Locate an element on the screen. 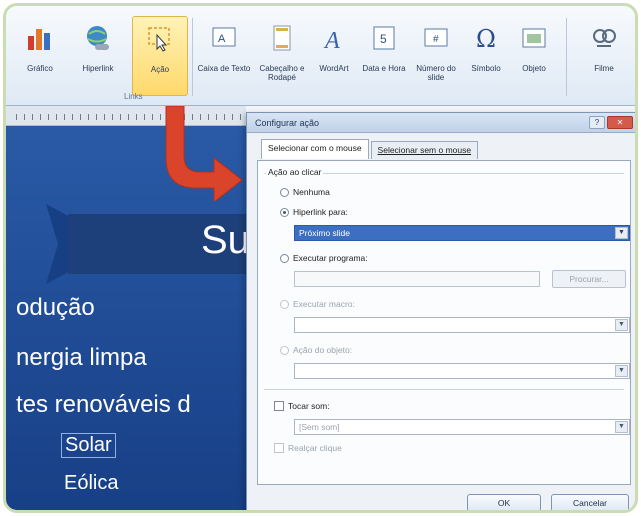  slide-bullet: odução is located at coordinates (55, 307).